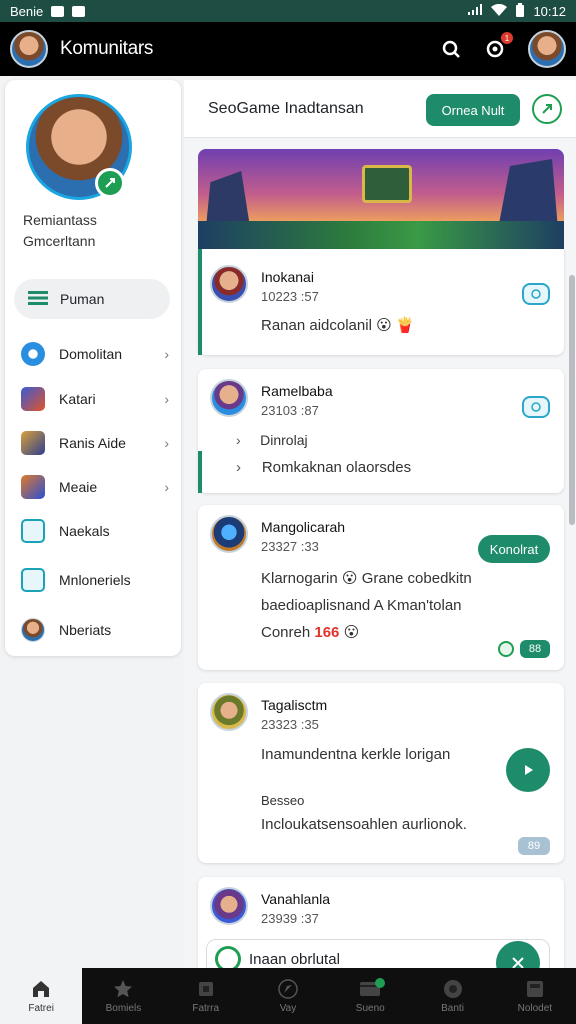 The width and height of the screenshot is (576, 1024). I want to click on notification-icon, so click(58, 11).